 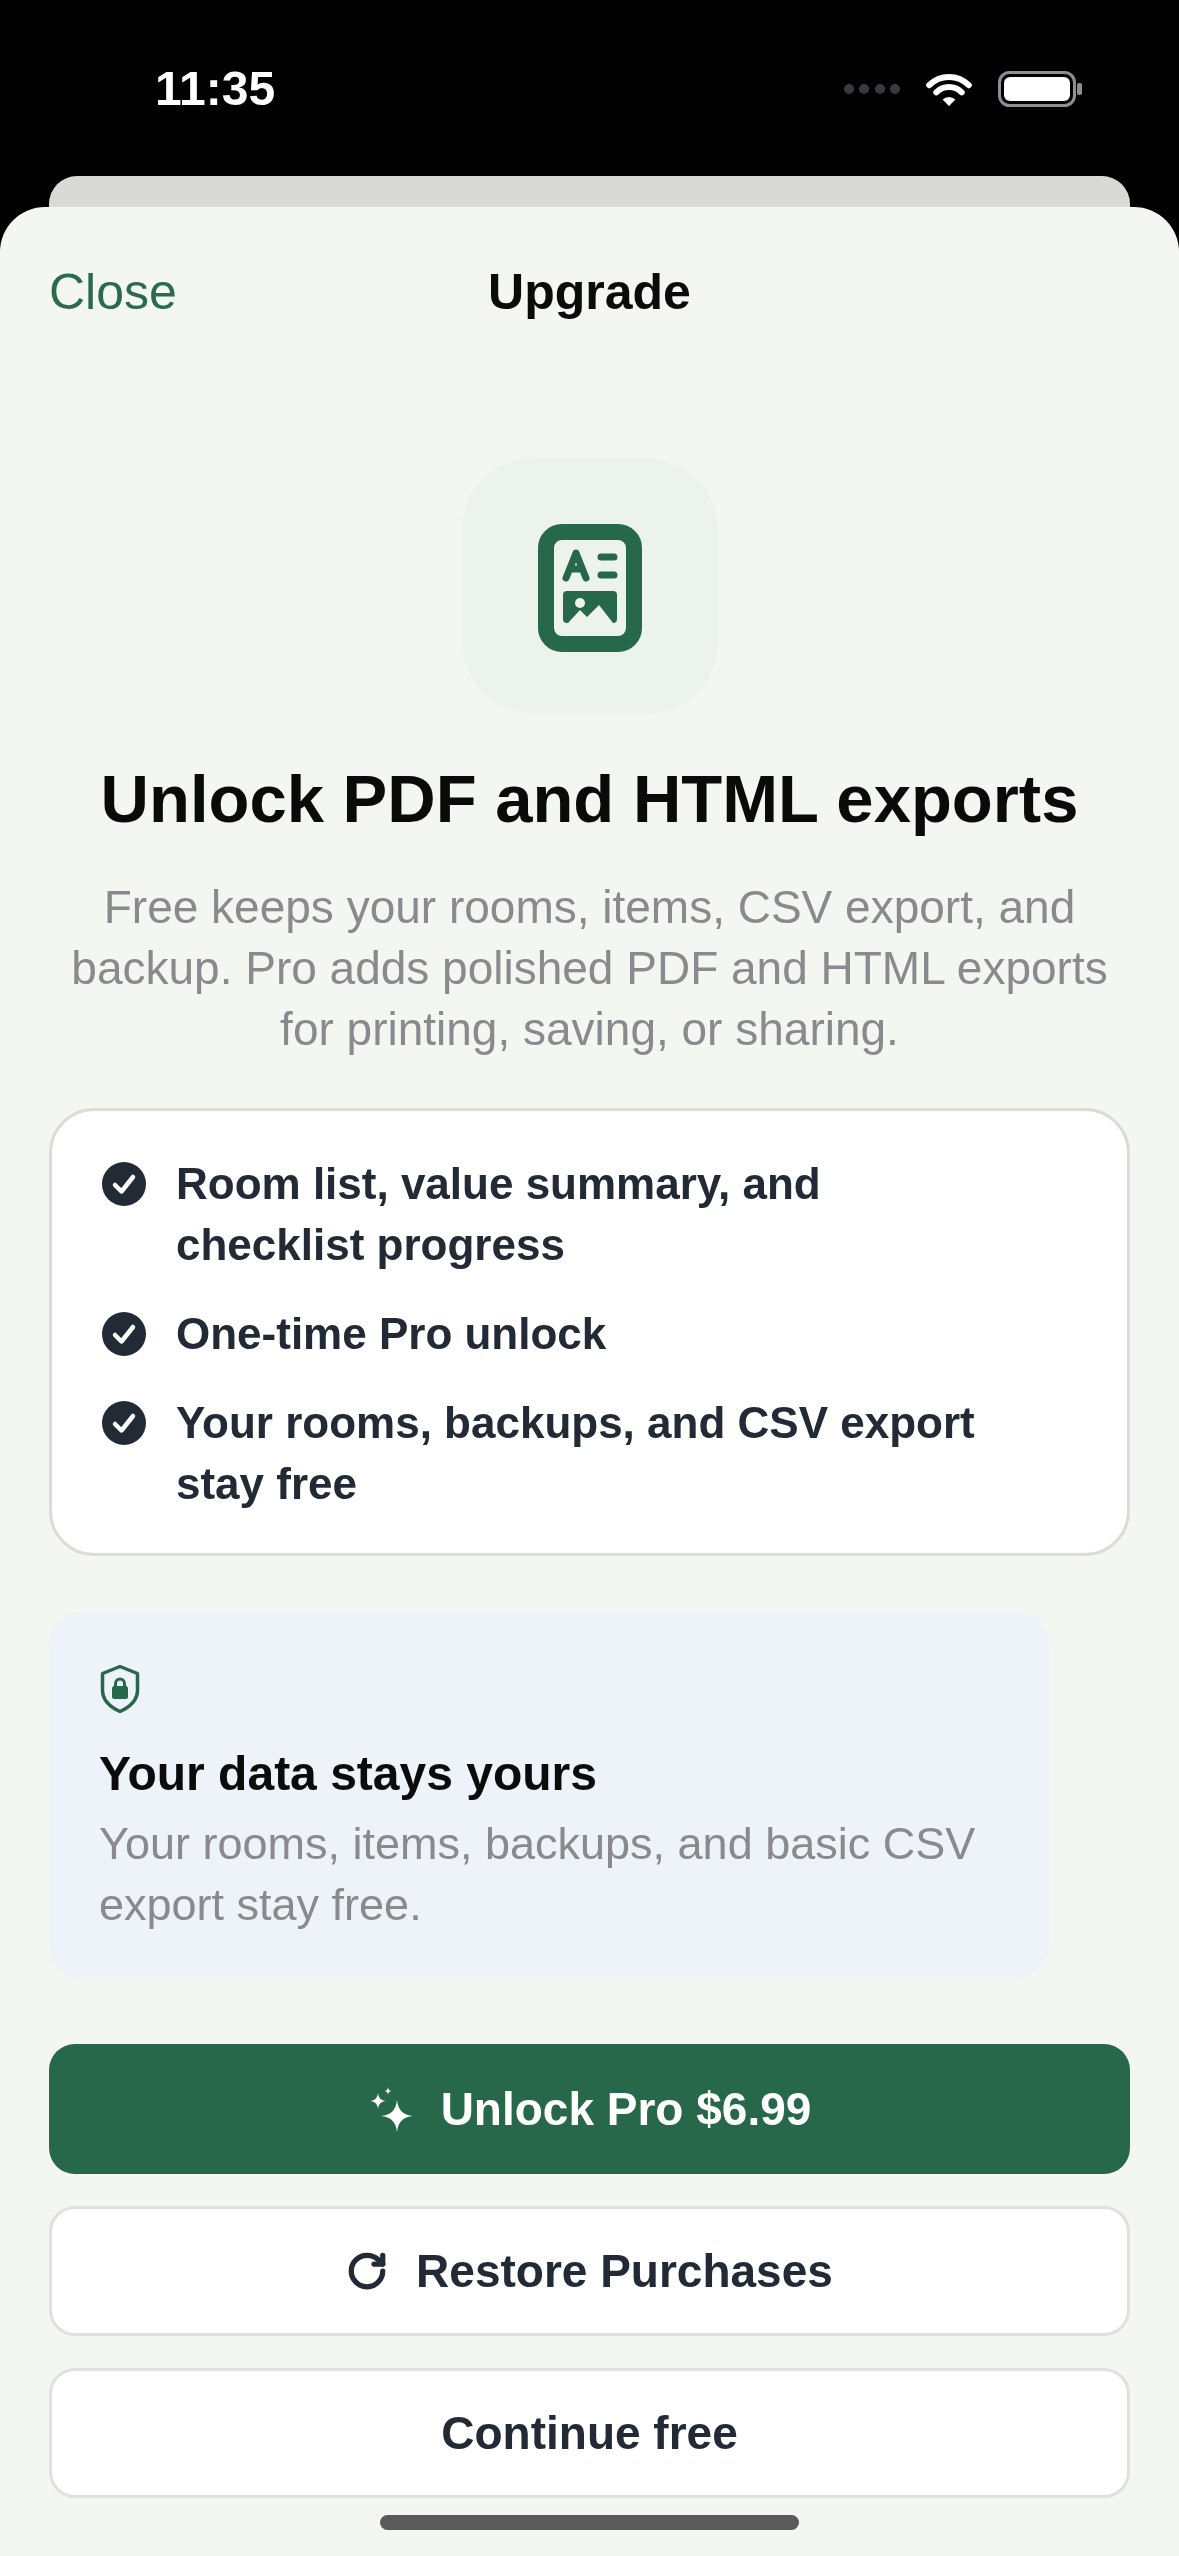 What do you see at coordinates (215, 89) in the screenshot?
I see `status-time: 11:35` at bounding box center [215, 89].